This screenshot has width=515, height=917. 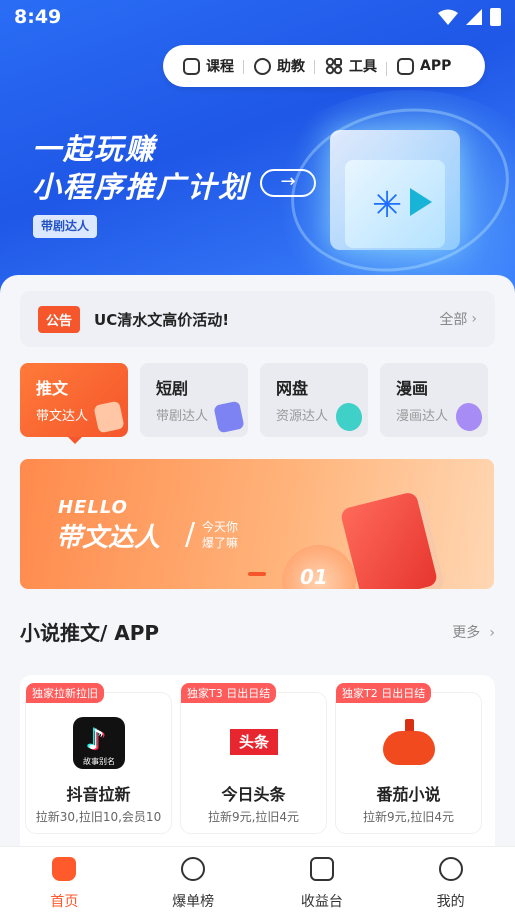 I want to click on app-card-fanqie: 独家T2 日出日结 番茄小说 拉新9元,拉旧4元, so click(x=408, y=758).